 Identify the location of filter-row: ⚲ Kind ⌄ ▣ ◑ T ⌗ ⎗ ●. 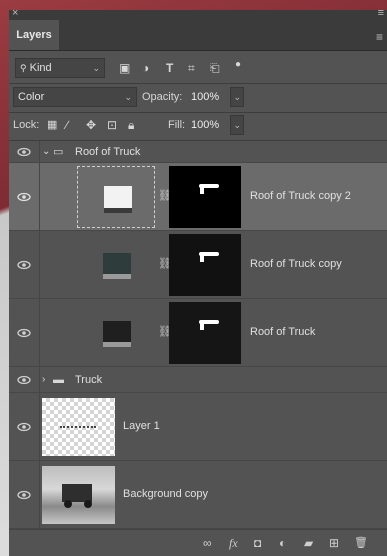
(198, 68).